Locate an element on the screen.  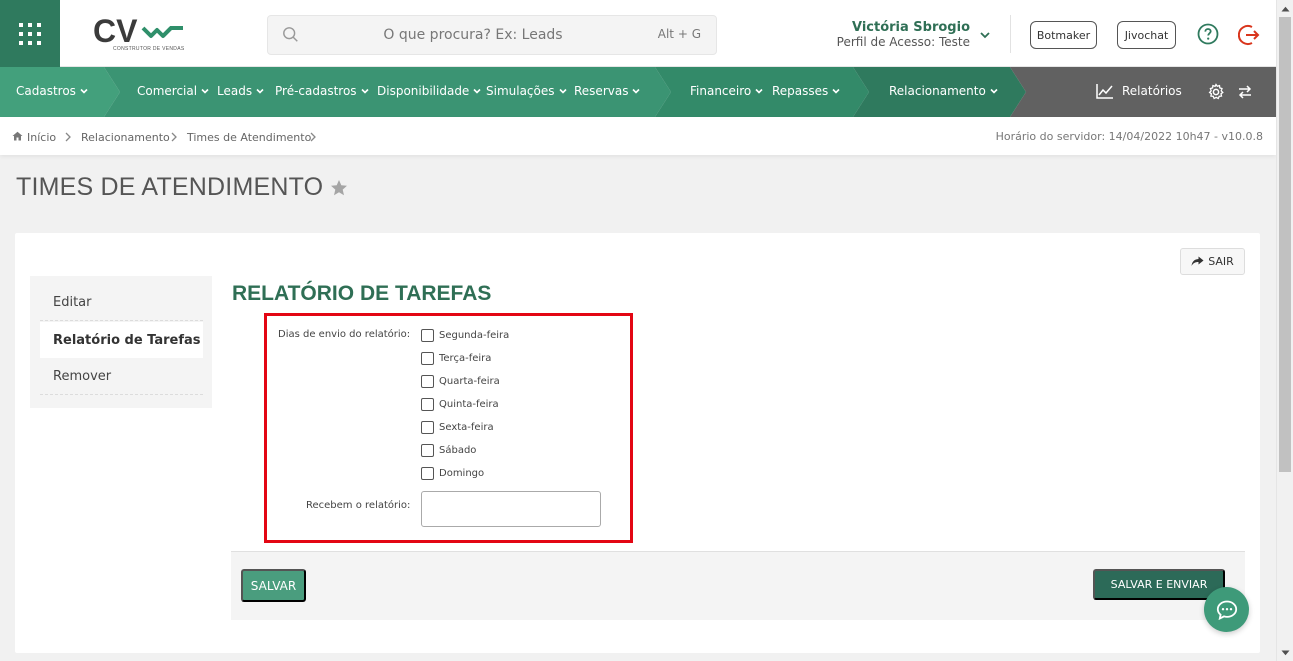
checkbox-friday: Sexta-feira is located at coordinates (457, 427).